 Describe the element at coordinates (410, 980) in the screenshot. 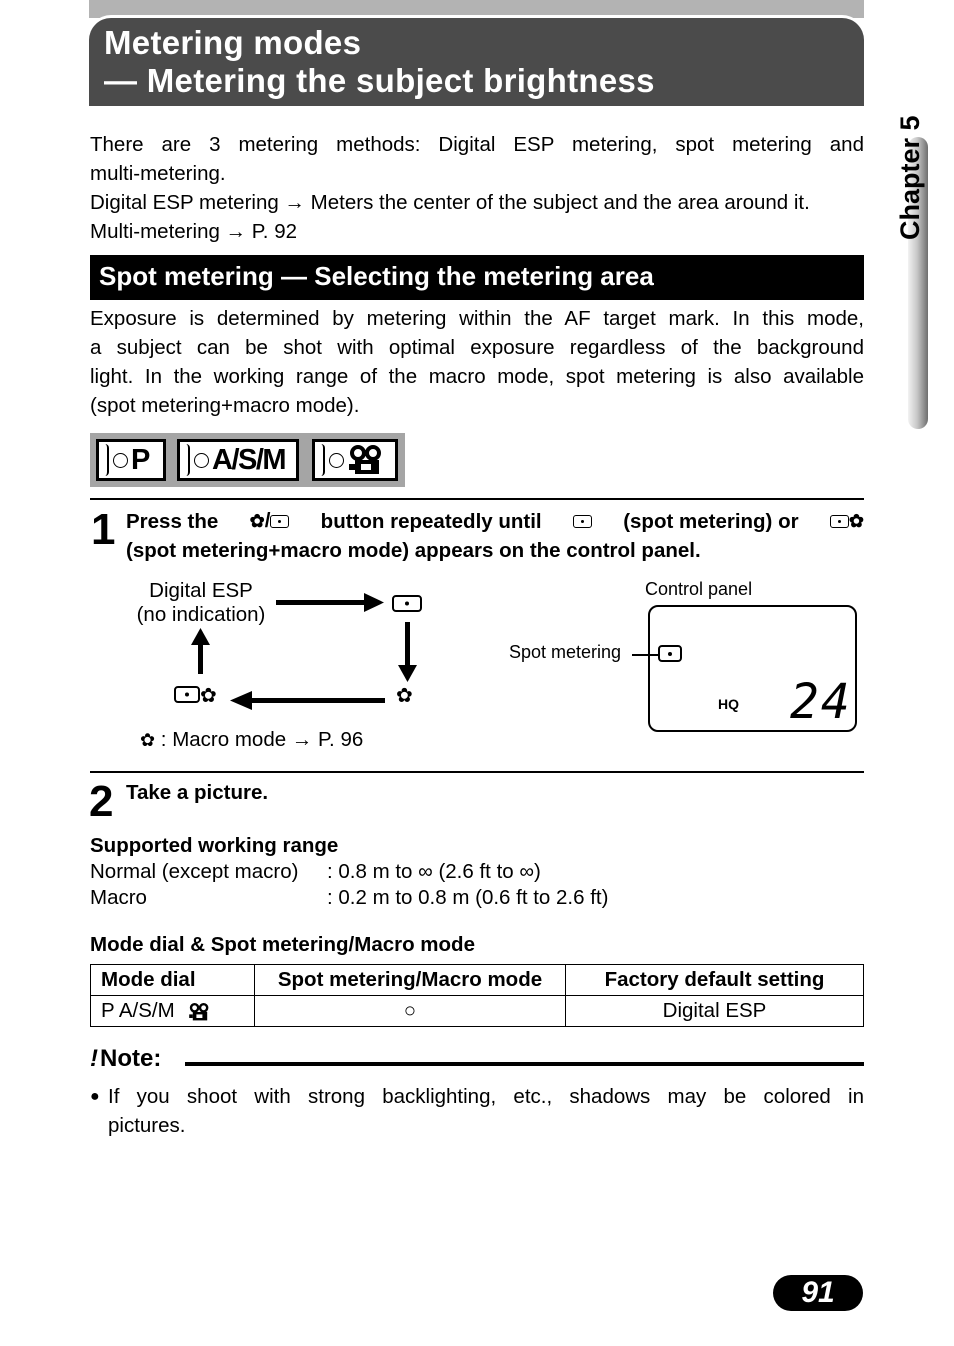

I see `table-header: Spot metering/Macro mode` at that location.